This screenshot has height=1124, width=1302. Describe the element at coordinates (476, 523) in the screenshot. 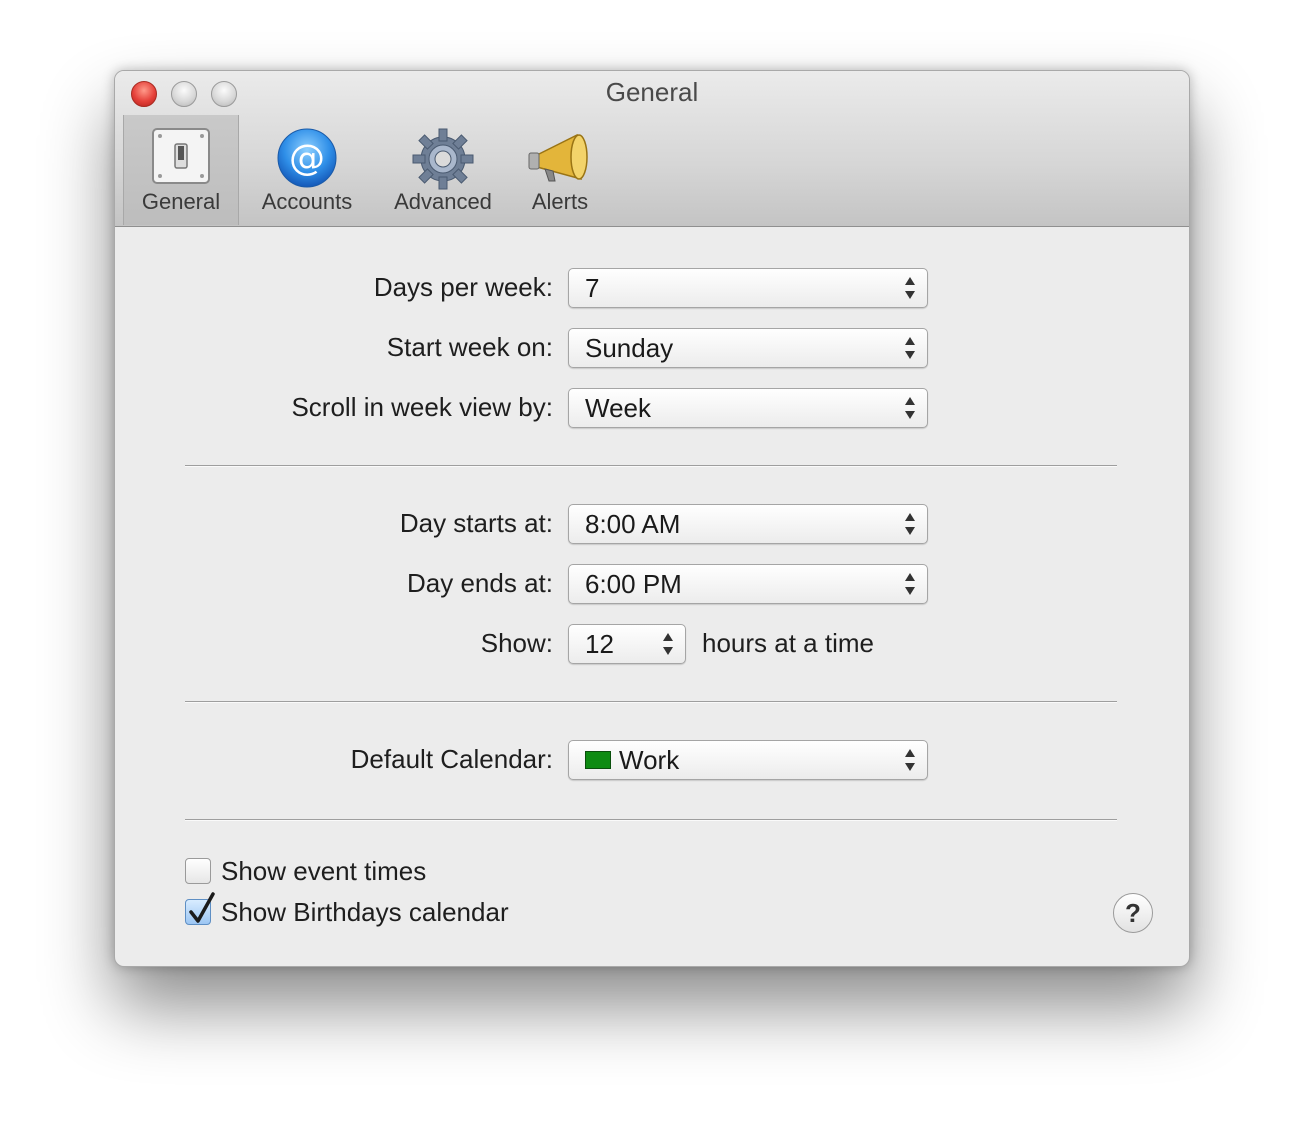

I see `day-starts-label: Day starts at:` at that location.